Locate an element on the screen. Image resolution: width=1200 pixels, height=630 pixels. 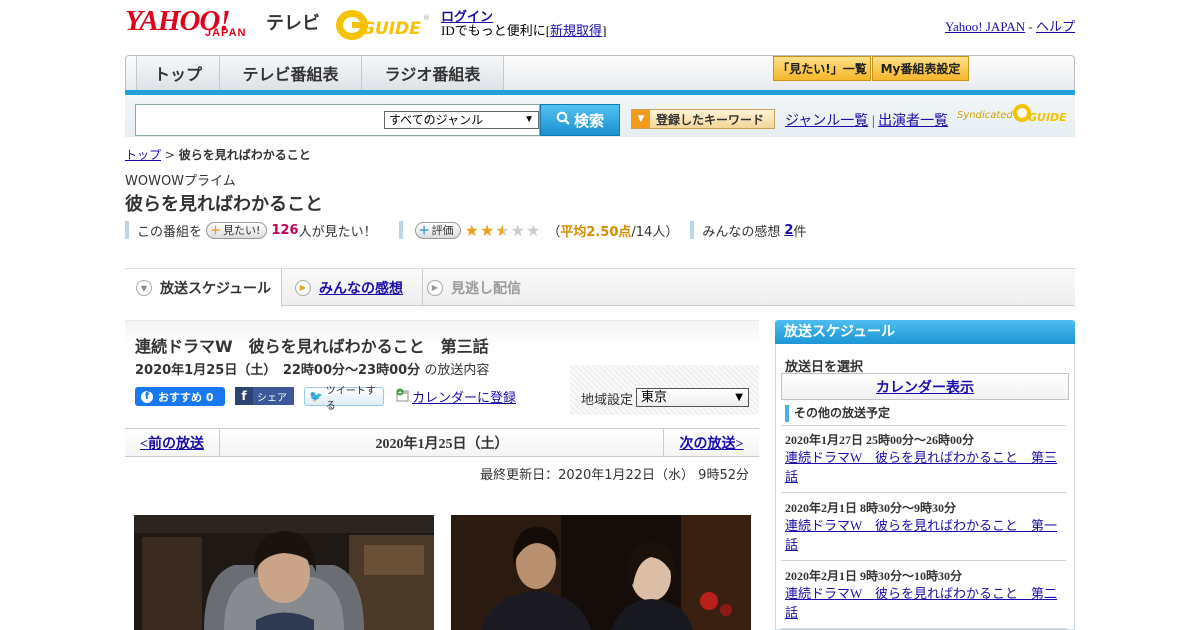
rate-button: ＋評価 is located at coordinates (437, 230).